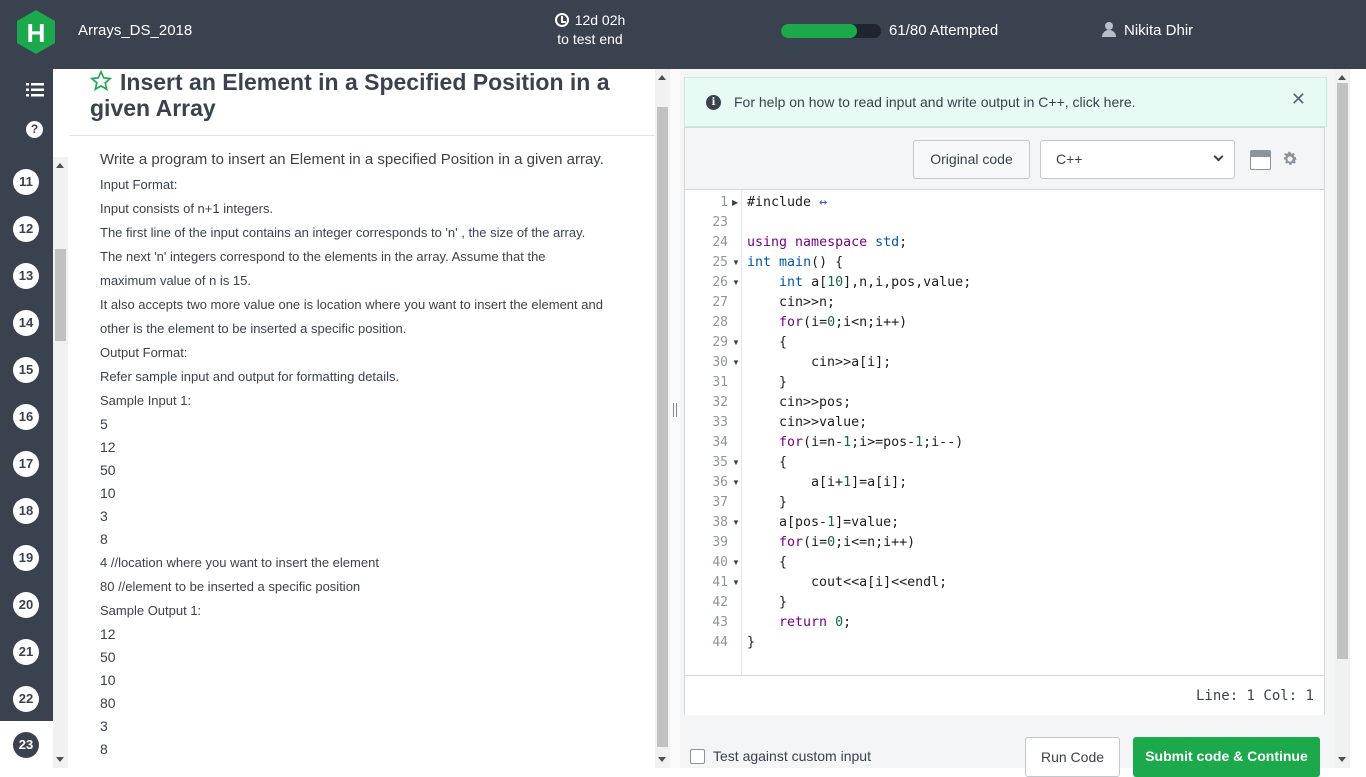 The image size is (1366, 777). Describe the element at coordinates (795, 262) in the screenshot. I see `code-line: int main() {` at that location.